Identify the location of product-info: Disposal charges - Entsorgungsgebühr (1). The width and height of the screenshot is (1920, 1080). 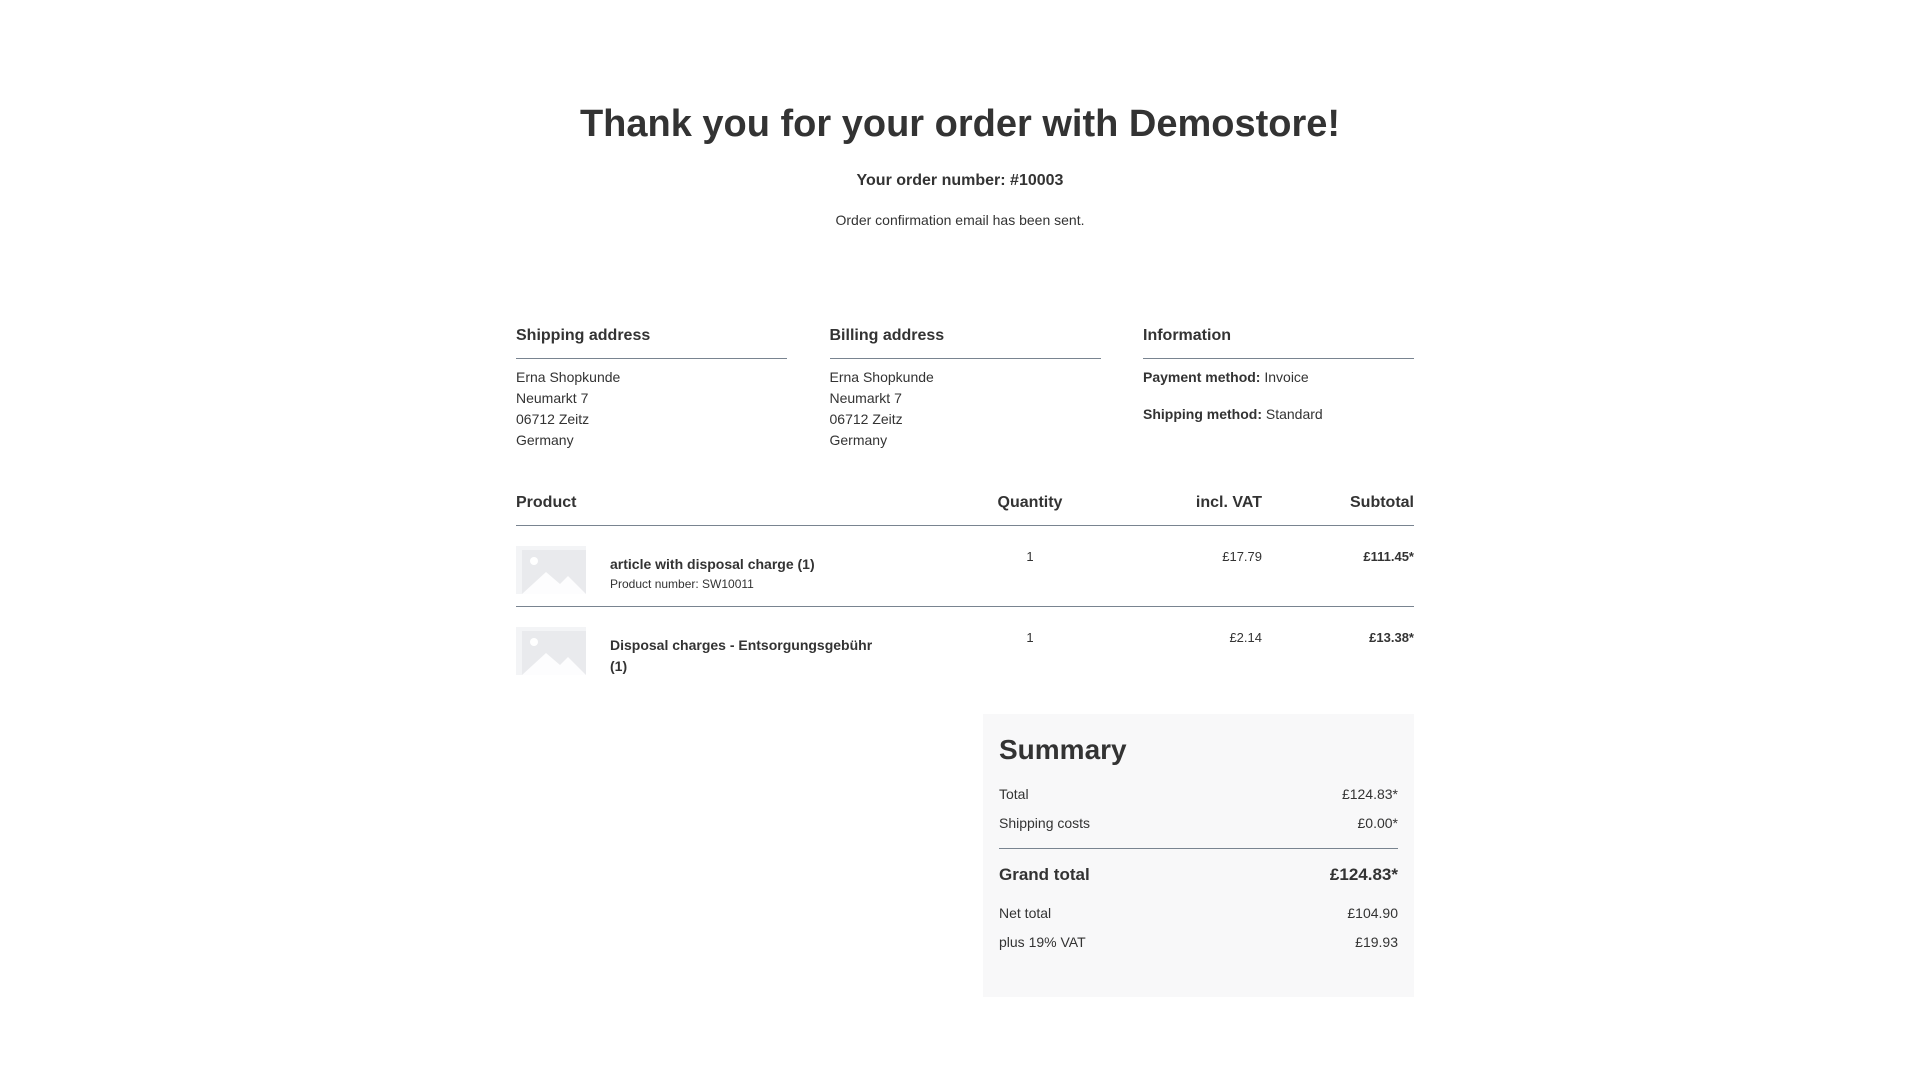
(745, 653).